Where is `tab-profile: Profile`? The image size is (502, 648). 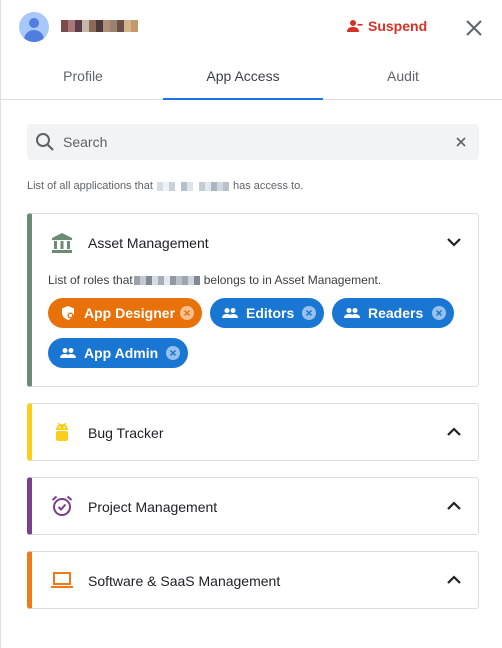
tab-profile: Profile is located at coordinates (83, 76).